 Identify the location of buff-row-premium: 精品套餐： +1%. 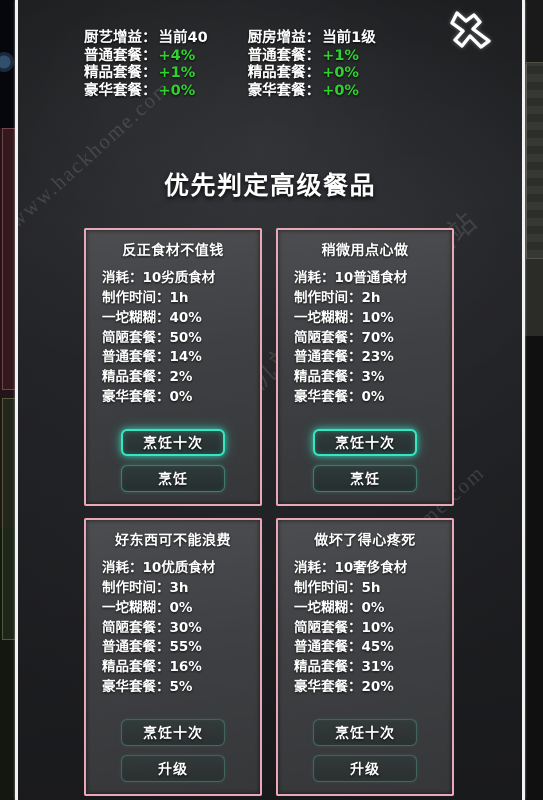
(146, 74).